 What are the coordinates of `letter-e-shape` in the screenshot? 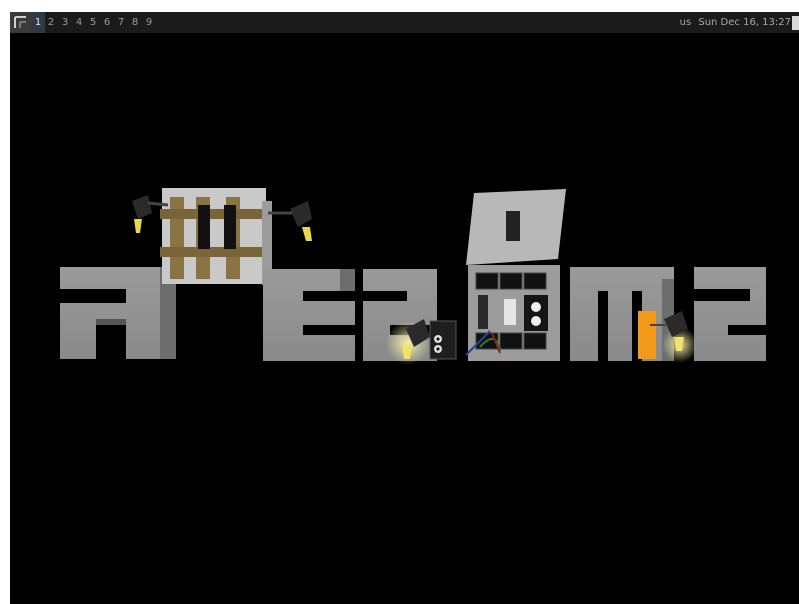 It's located at (309, 315).